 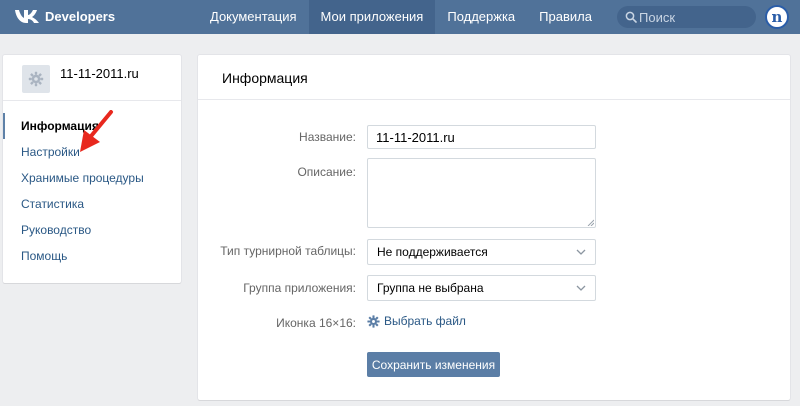 I want to click on choose-file-link: Выбрать файл, so click(x=416, y=321).